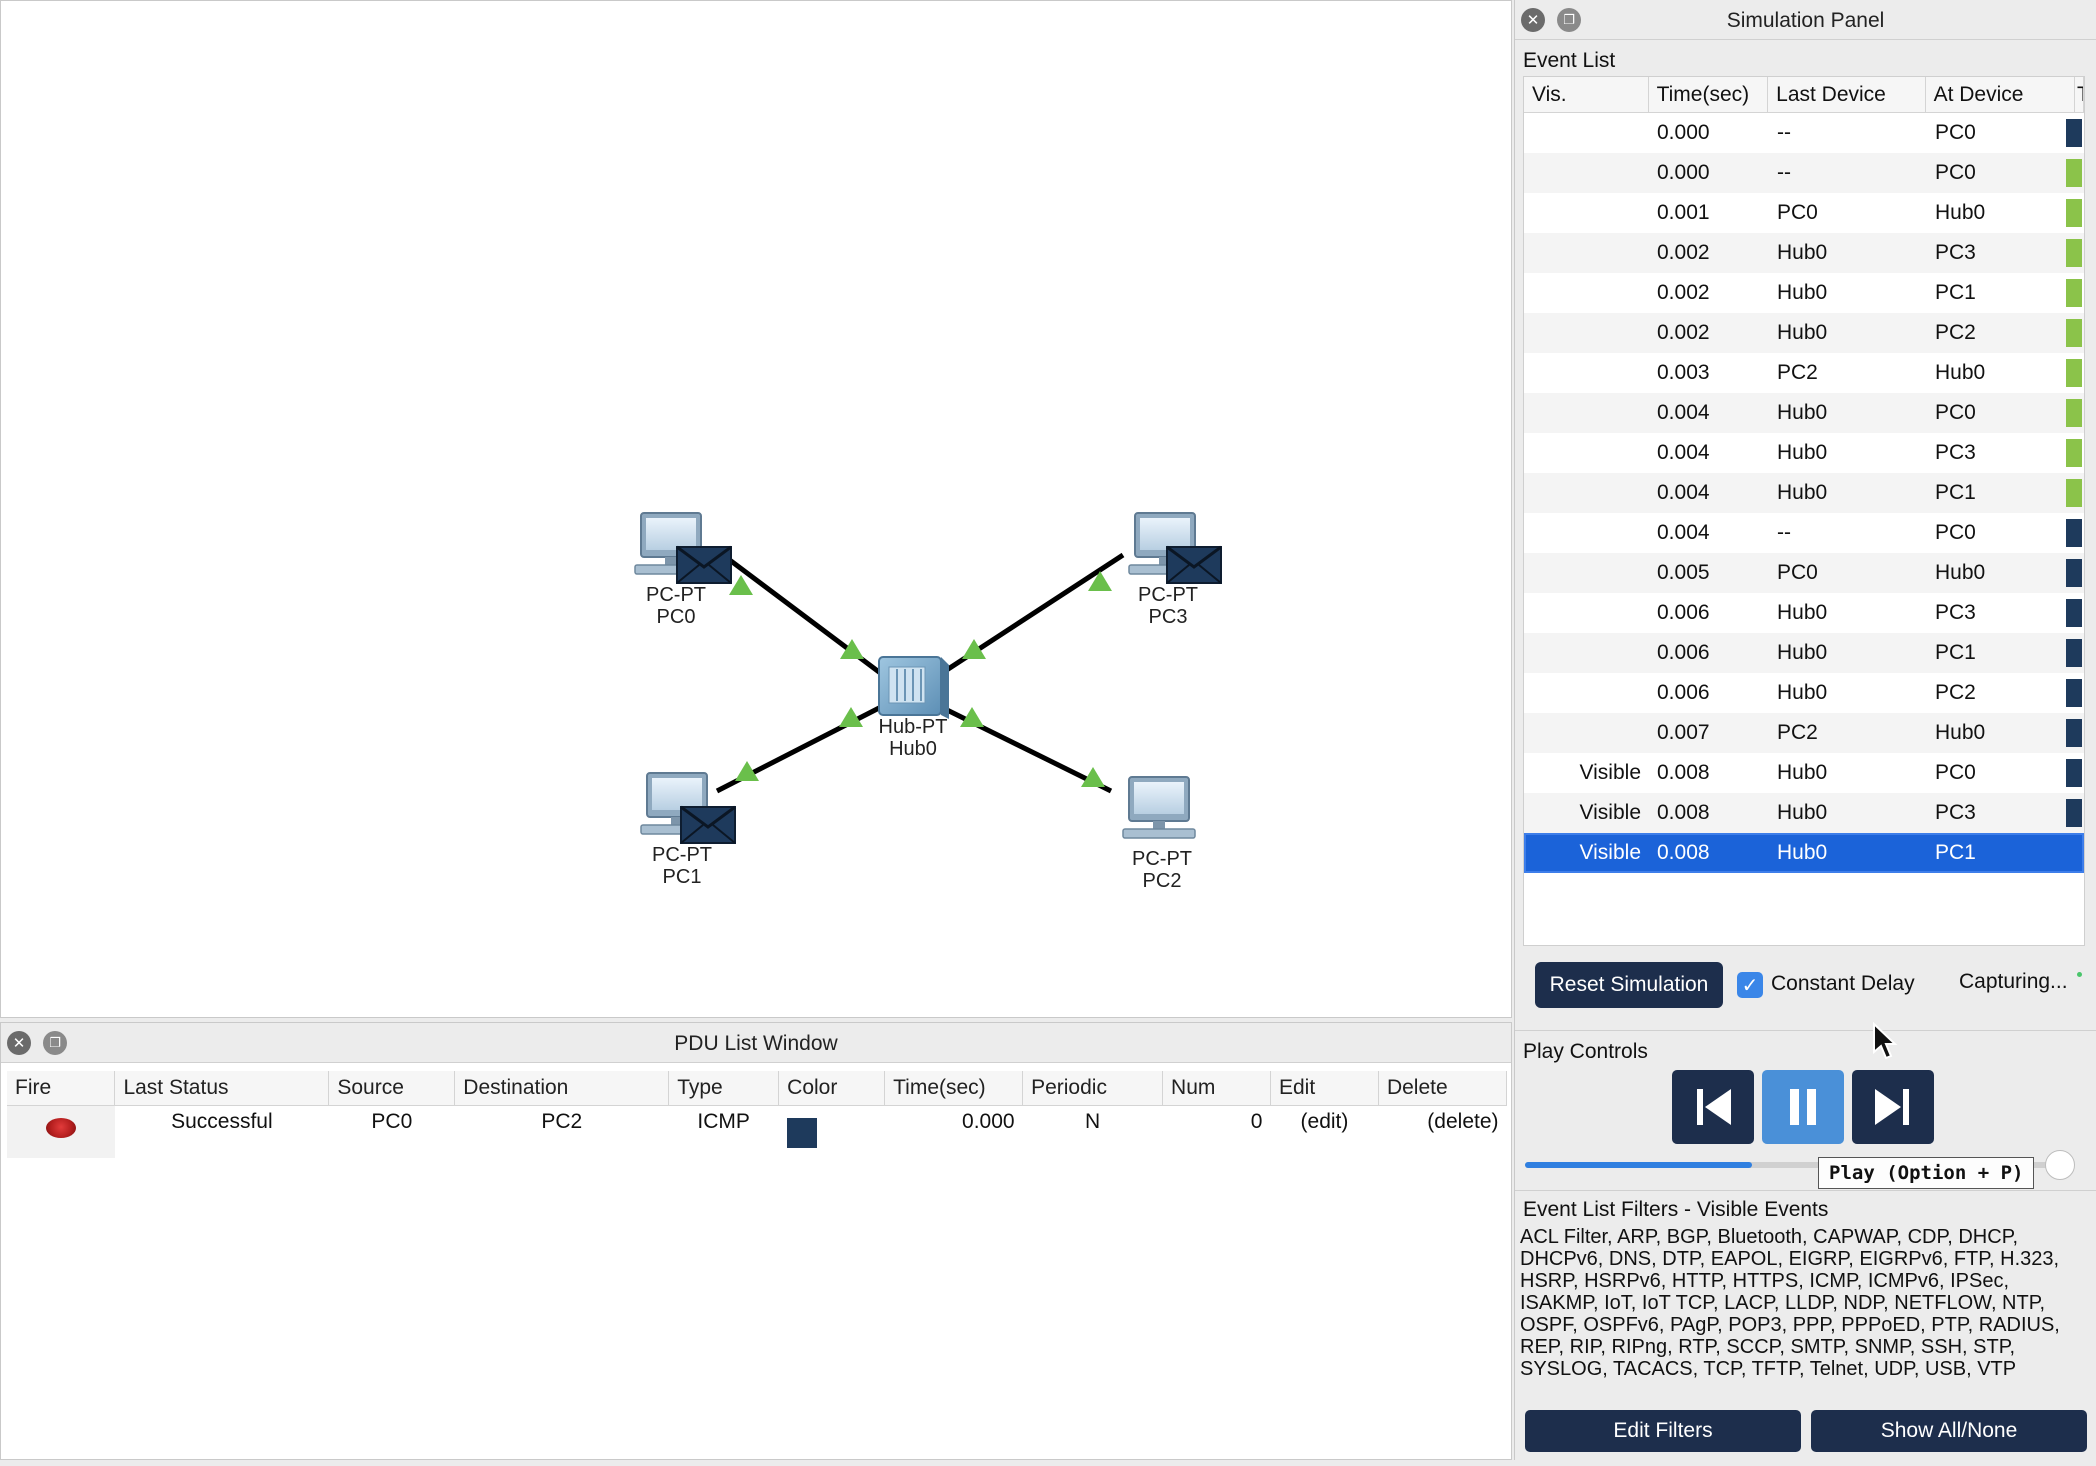 The height and width of the screenshot is (1466, 2096). I want to click on col-type: Type, so click(724, 1088).